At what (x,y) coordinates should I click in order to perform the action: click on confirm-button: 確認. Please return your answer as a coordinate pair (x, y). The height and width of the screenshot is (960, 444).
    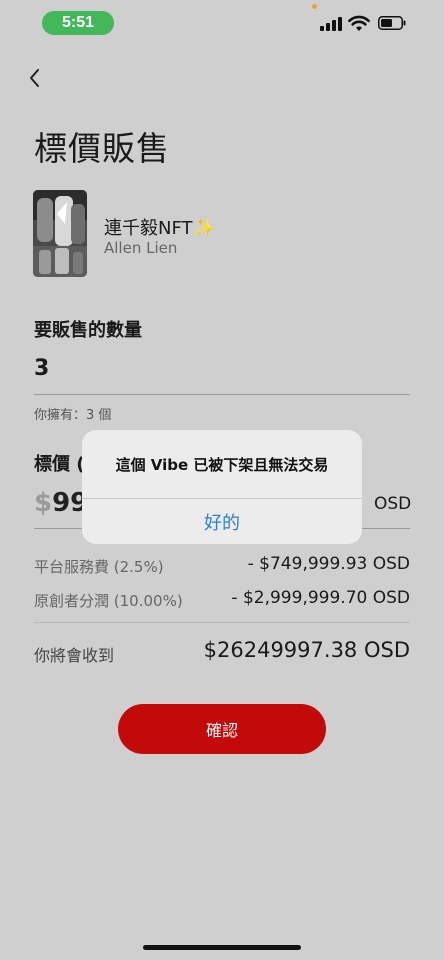
    Looking at the image, I should click on (222, 729).